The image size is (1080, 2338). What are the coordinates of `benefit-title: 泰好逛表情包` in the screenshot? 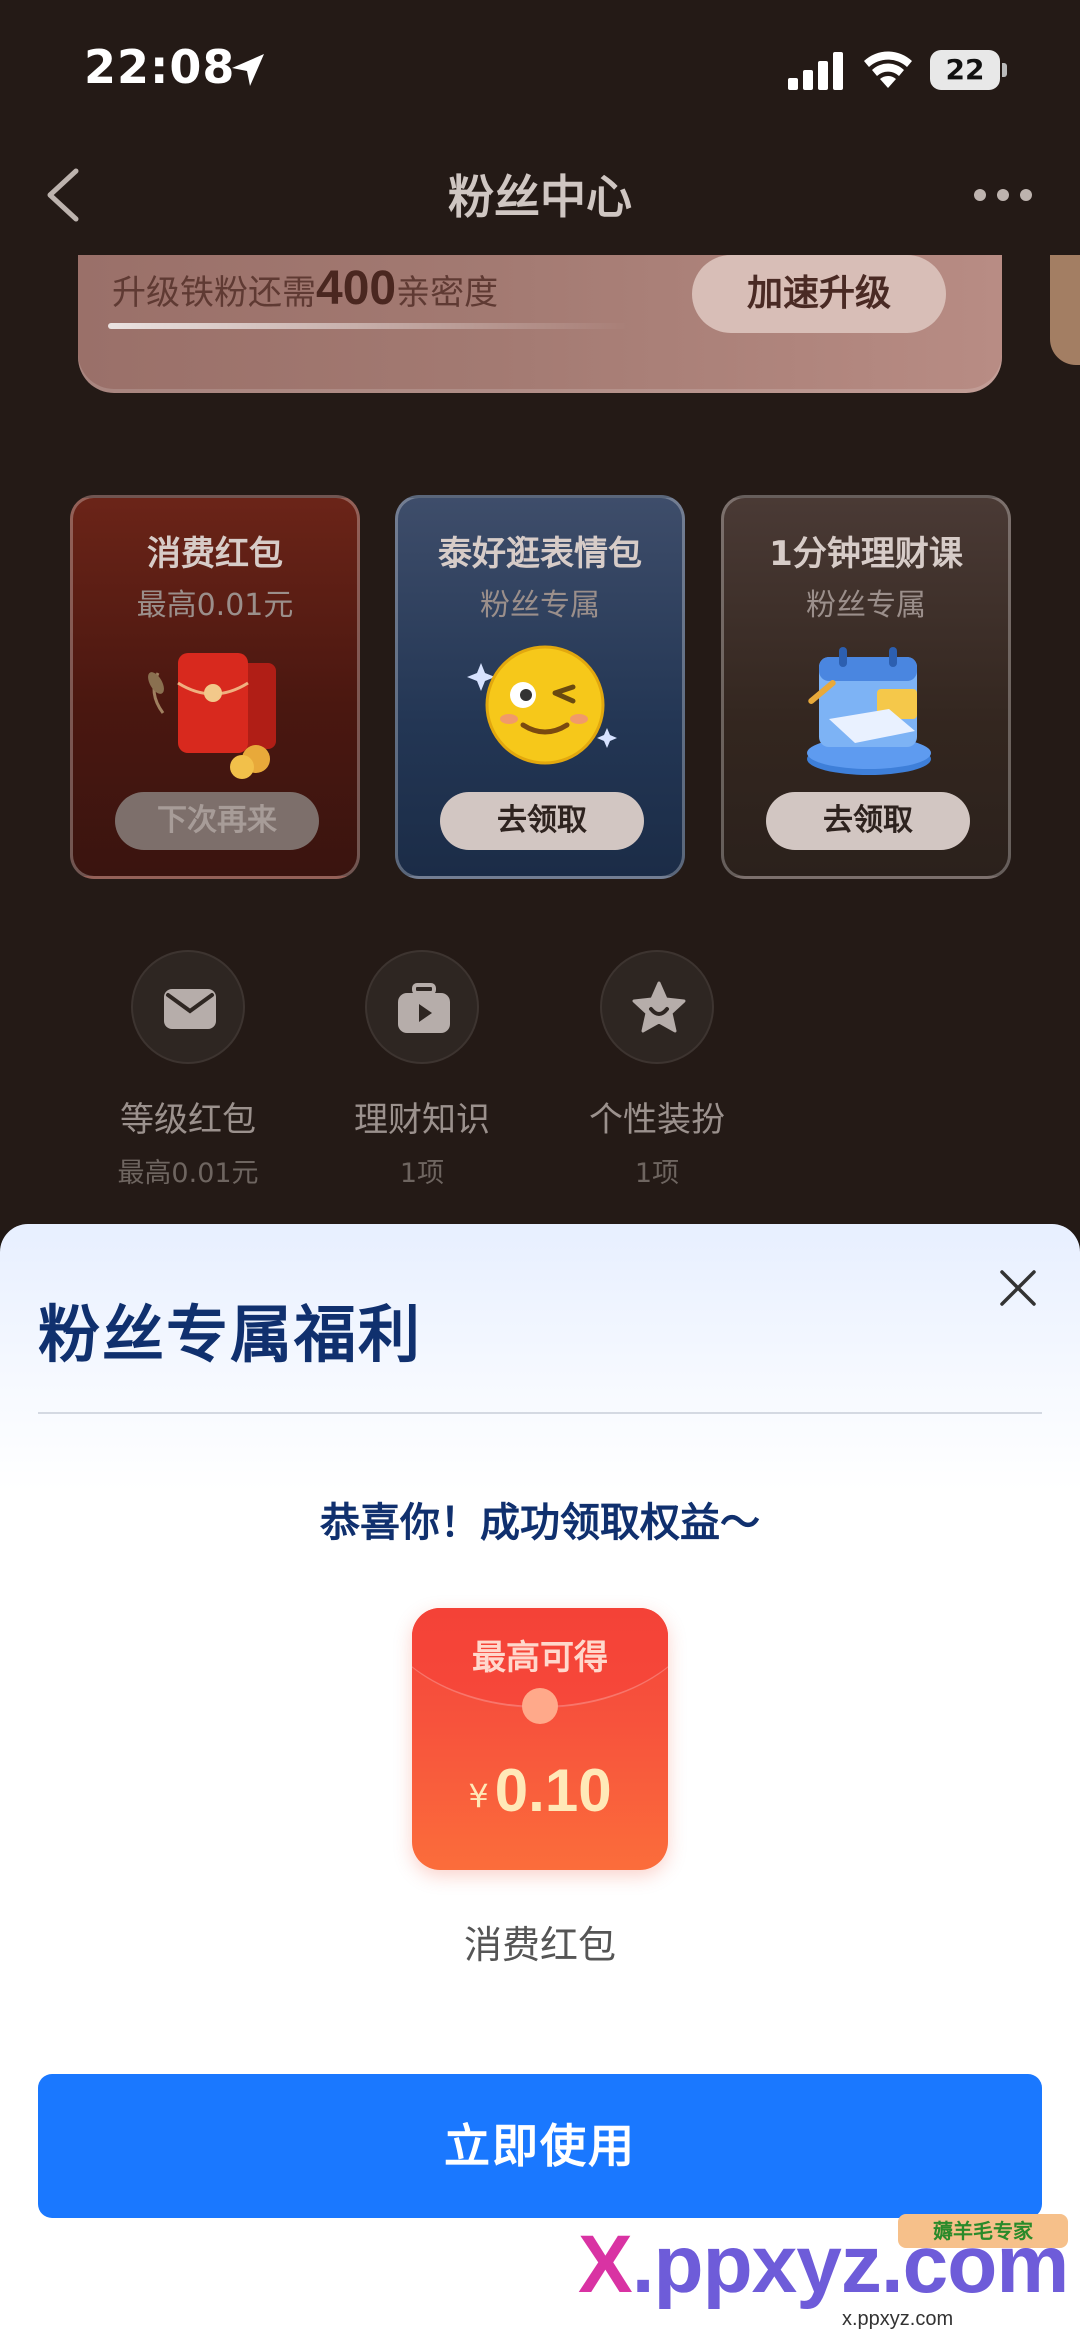 It's located at (540, 554).